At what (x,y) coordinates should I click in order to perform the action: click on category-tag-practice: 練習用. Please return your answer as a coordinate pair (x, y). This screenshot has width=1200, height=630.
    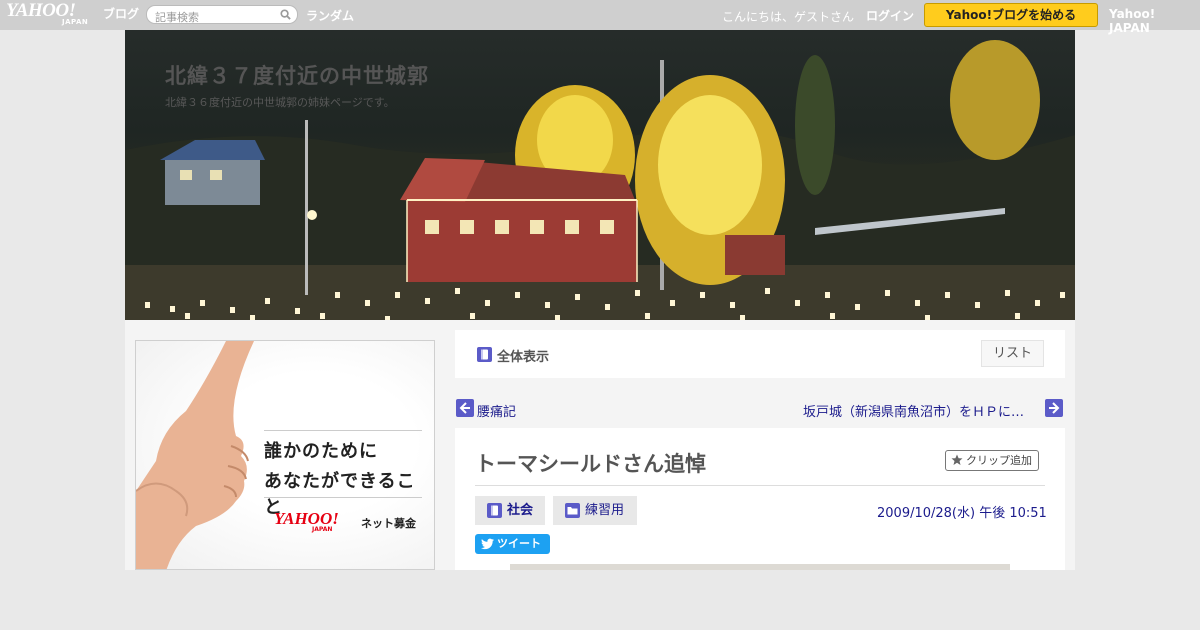
    Looking at the image, I should click on (595, 510).